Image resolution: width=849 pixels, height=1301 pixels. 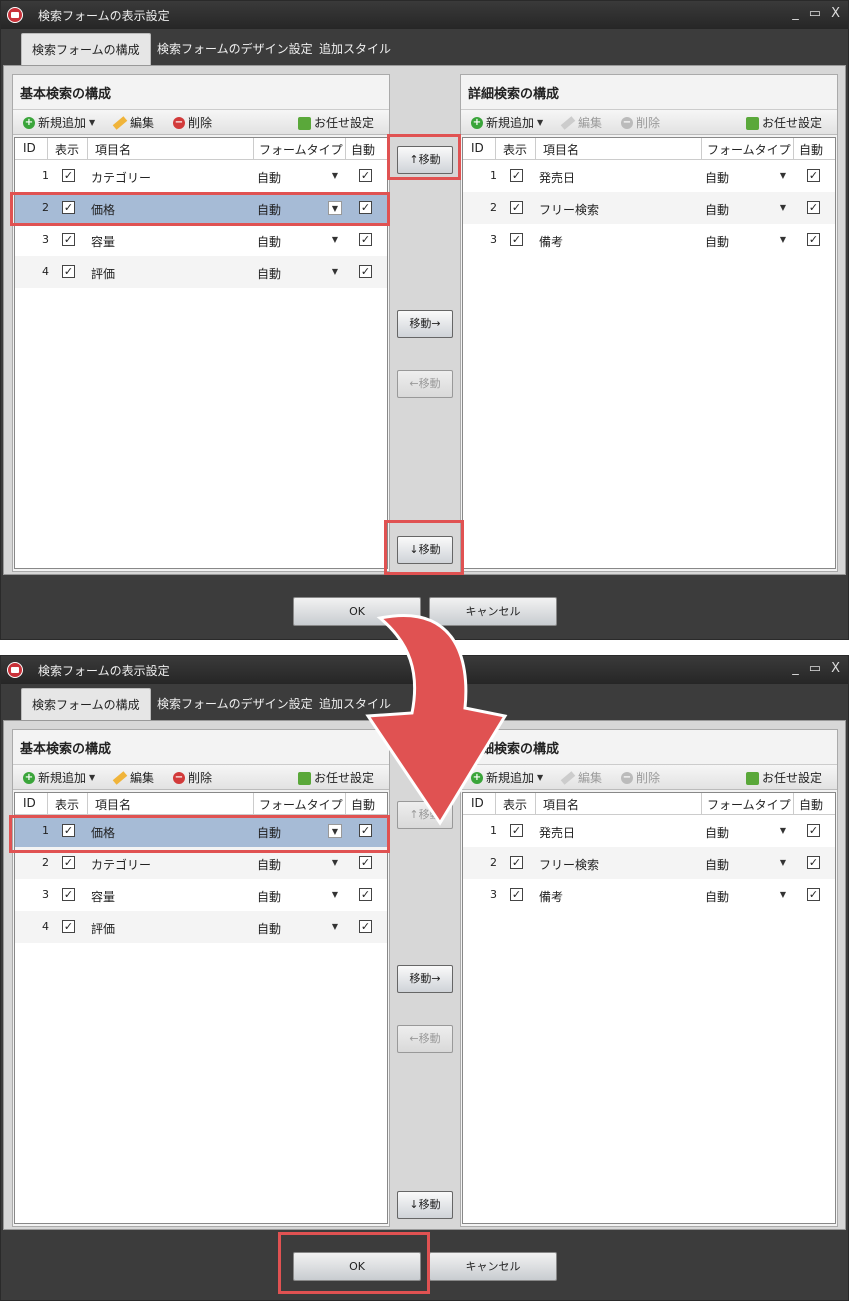 I want to click on table-row: 1 ✓ カテゴリー 自動 ▼ ✓, so click(x=201, y=176).